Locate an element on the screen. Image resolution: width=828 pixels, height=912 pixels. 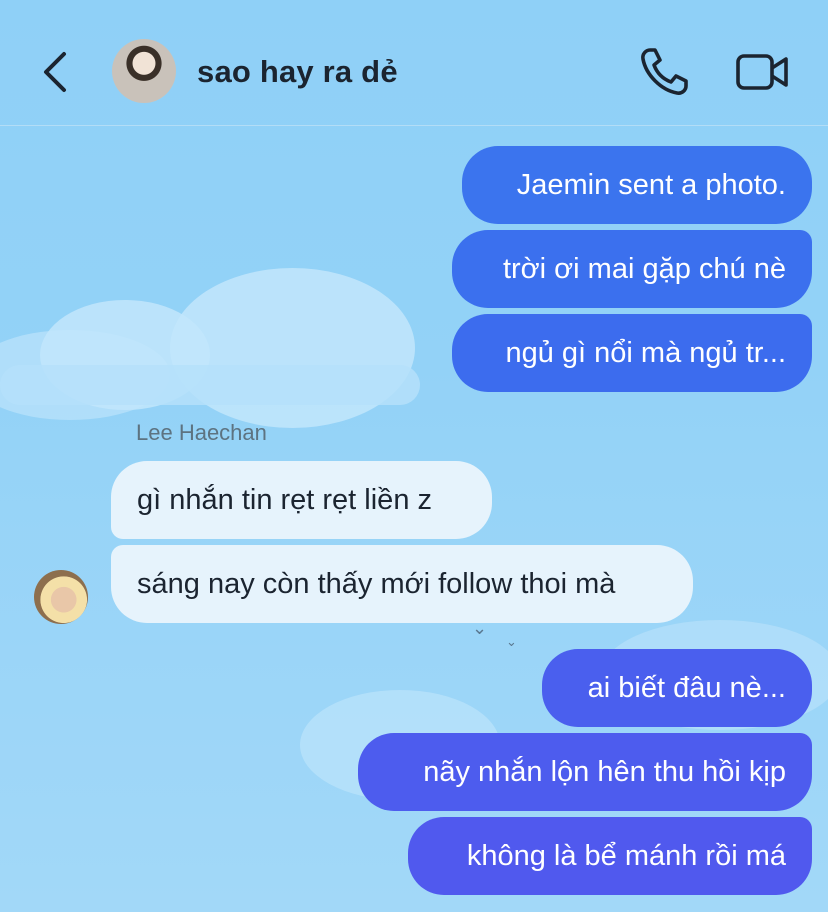
back-button is located at coordinates (56, 72).